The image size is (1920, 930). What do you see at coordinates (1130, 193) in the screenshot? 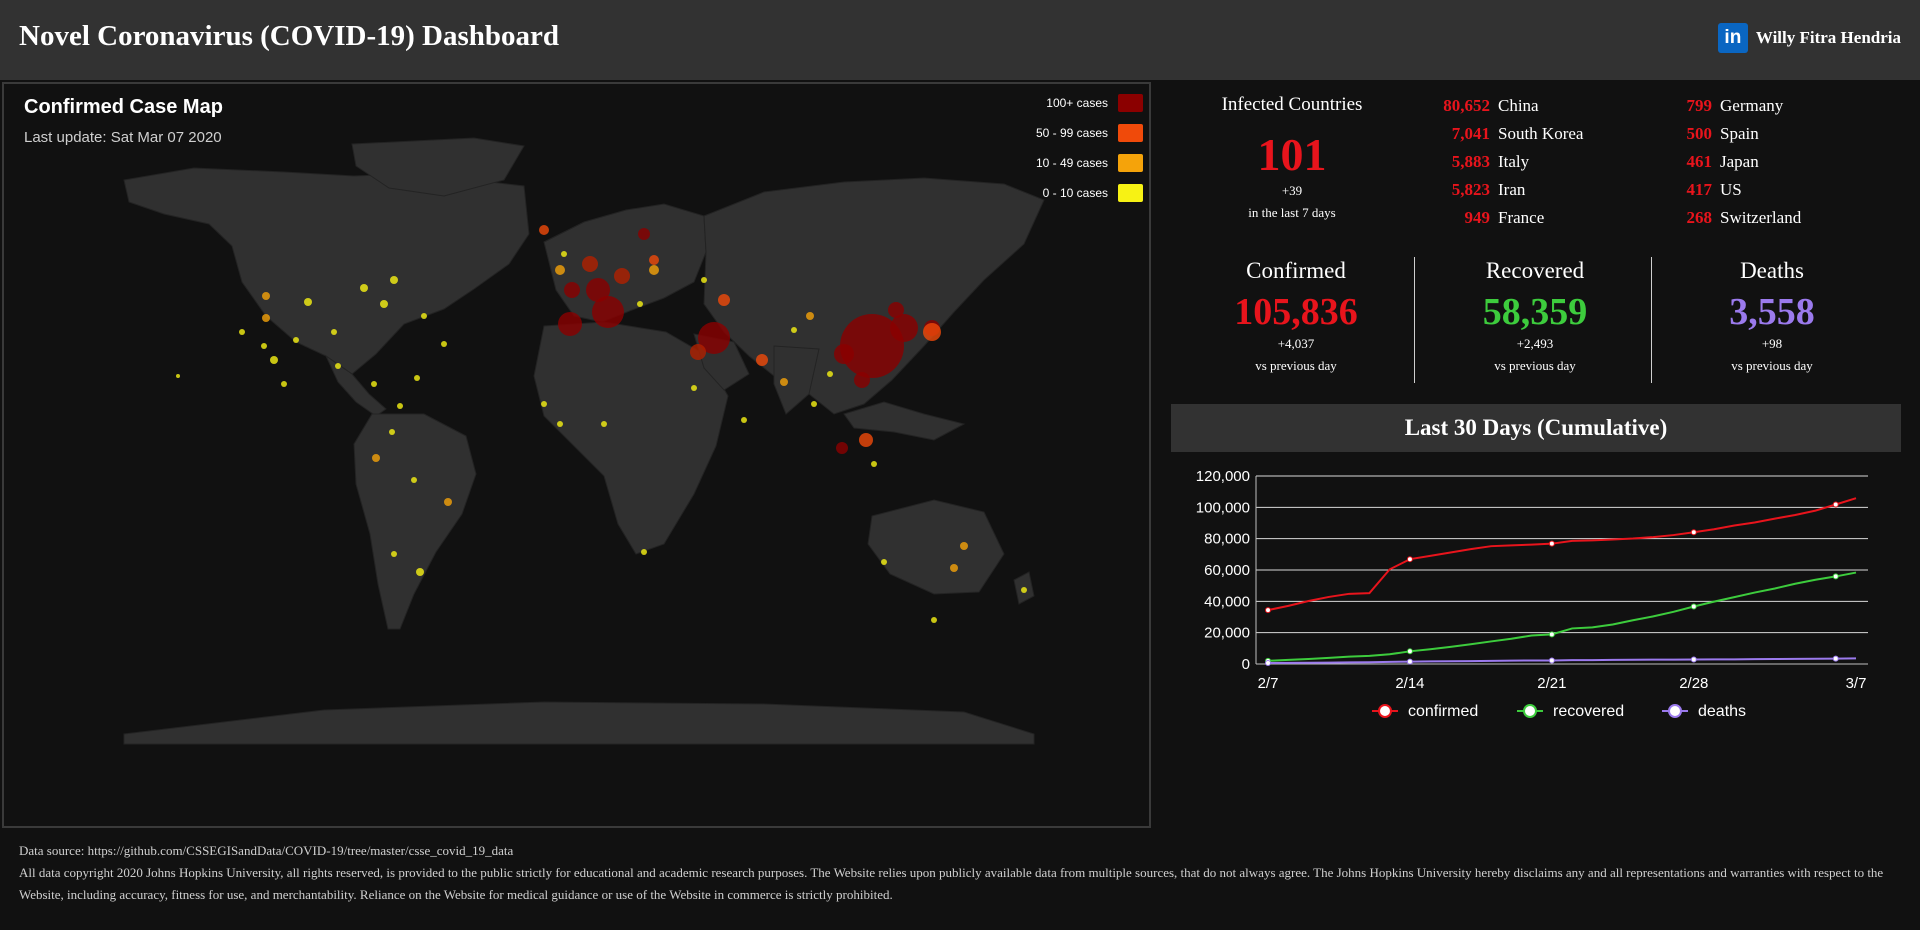
I see `legend-swatch` at bounding box center [1130, 193].